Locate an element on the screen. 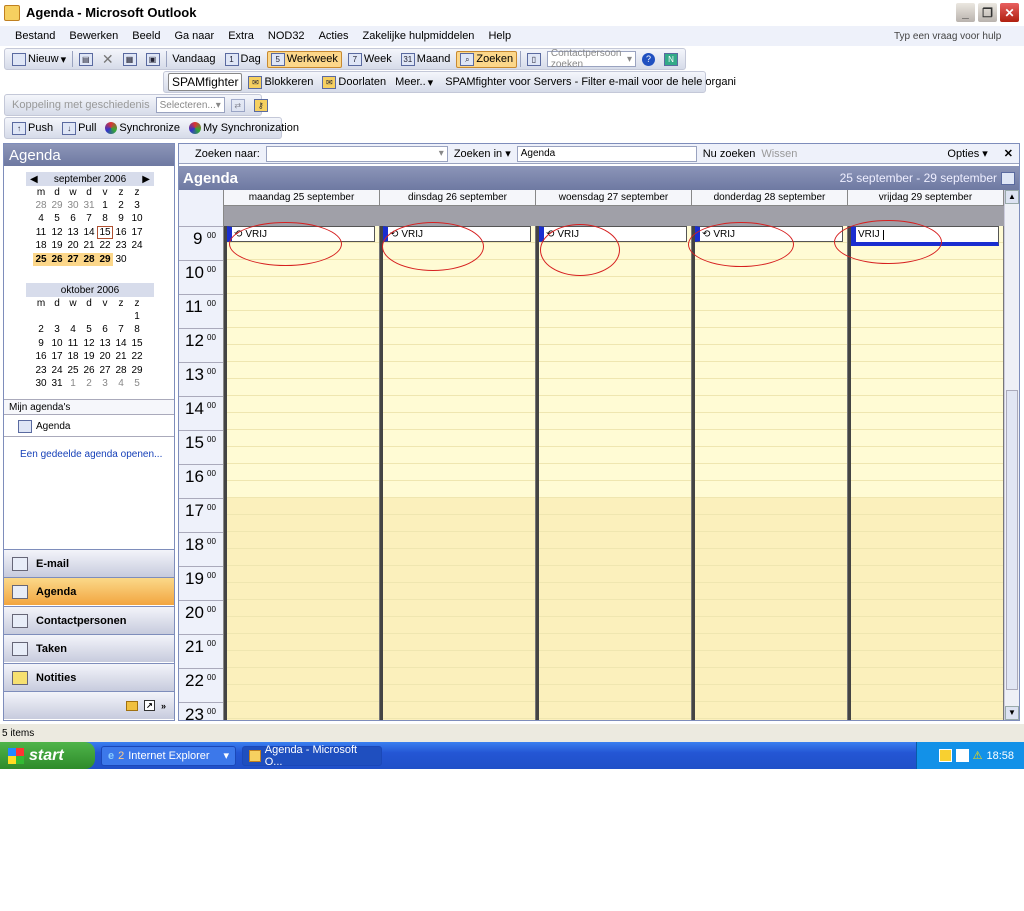  mini-calendar-day: 7 is located at coordinates (121, 329).